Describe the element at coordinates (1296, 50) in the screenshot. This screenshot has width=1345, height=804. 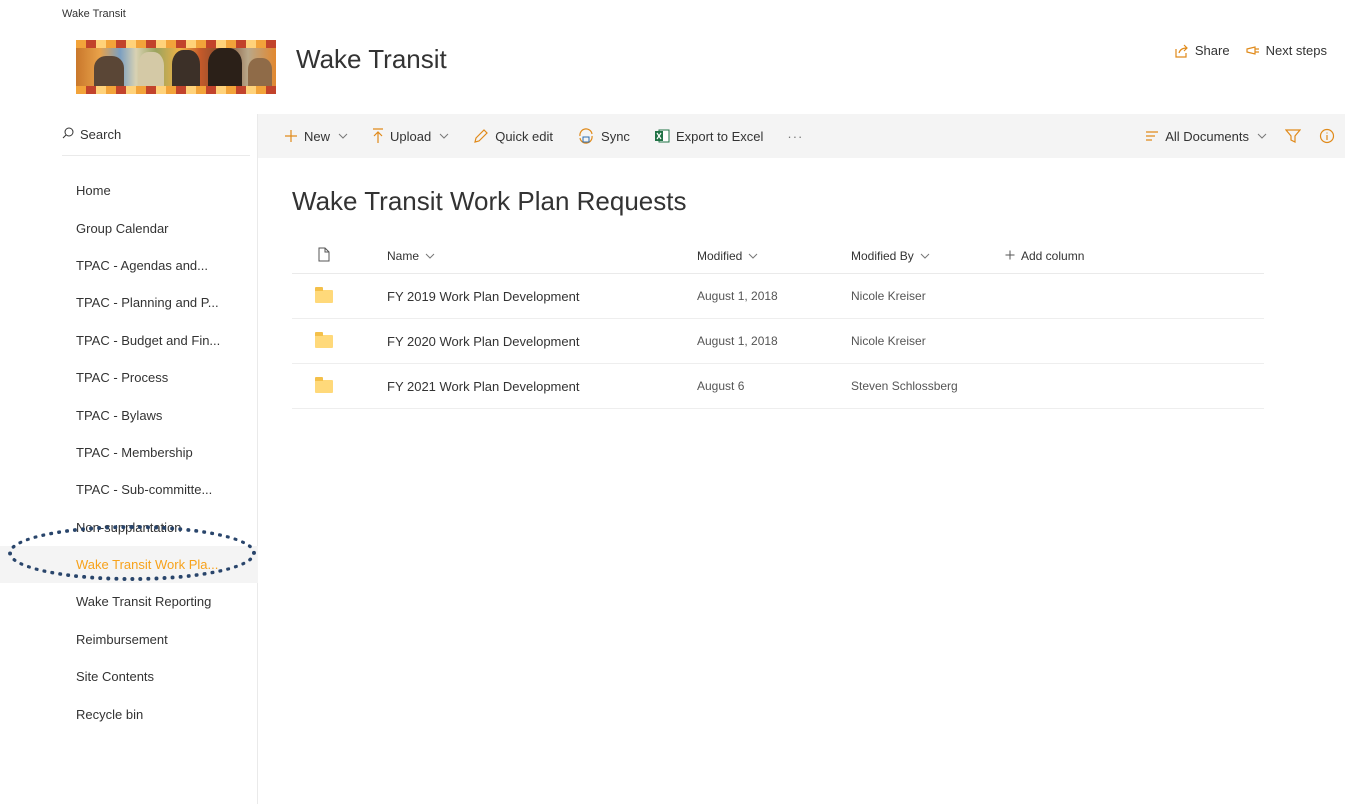
I see `next-steps-label: Next steps` at that location.